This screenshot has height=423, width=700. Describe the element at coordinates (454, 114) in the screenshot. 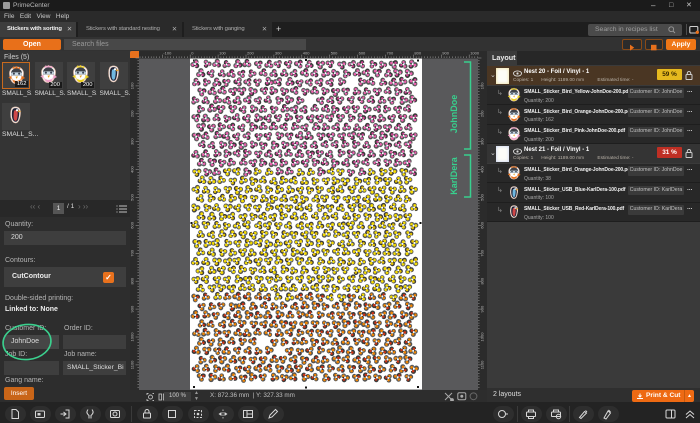

I see `svg-text: JohnDoe` at that location.